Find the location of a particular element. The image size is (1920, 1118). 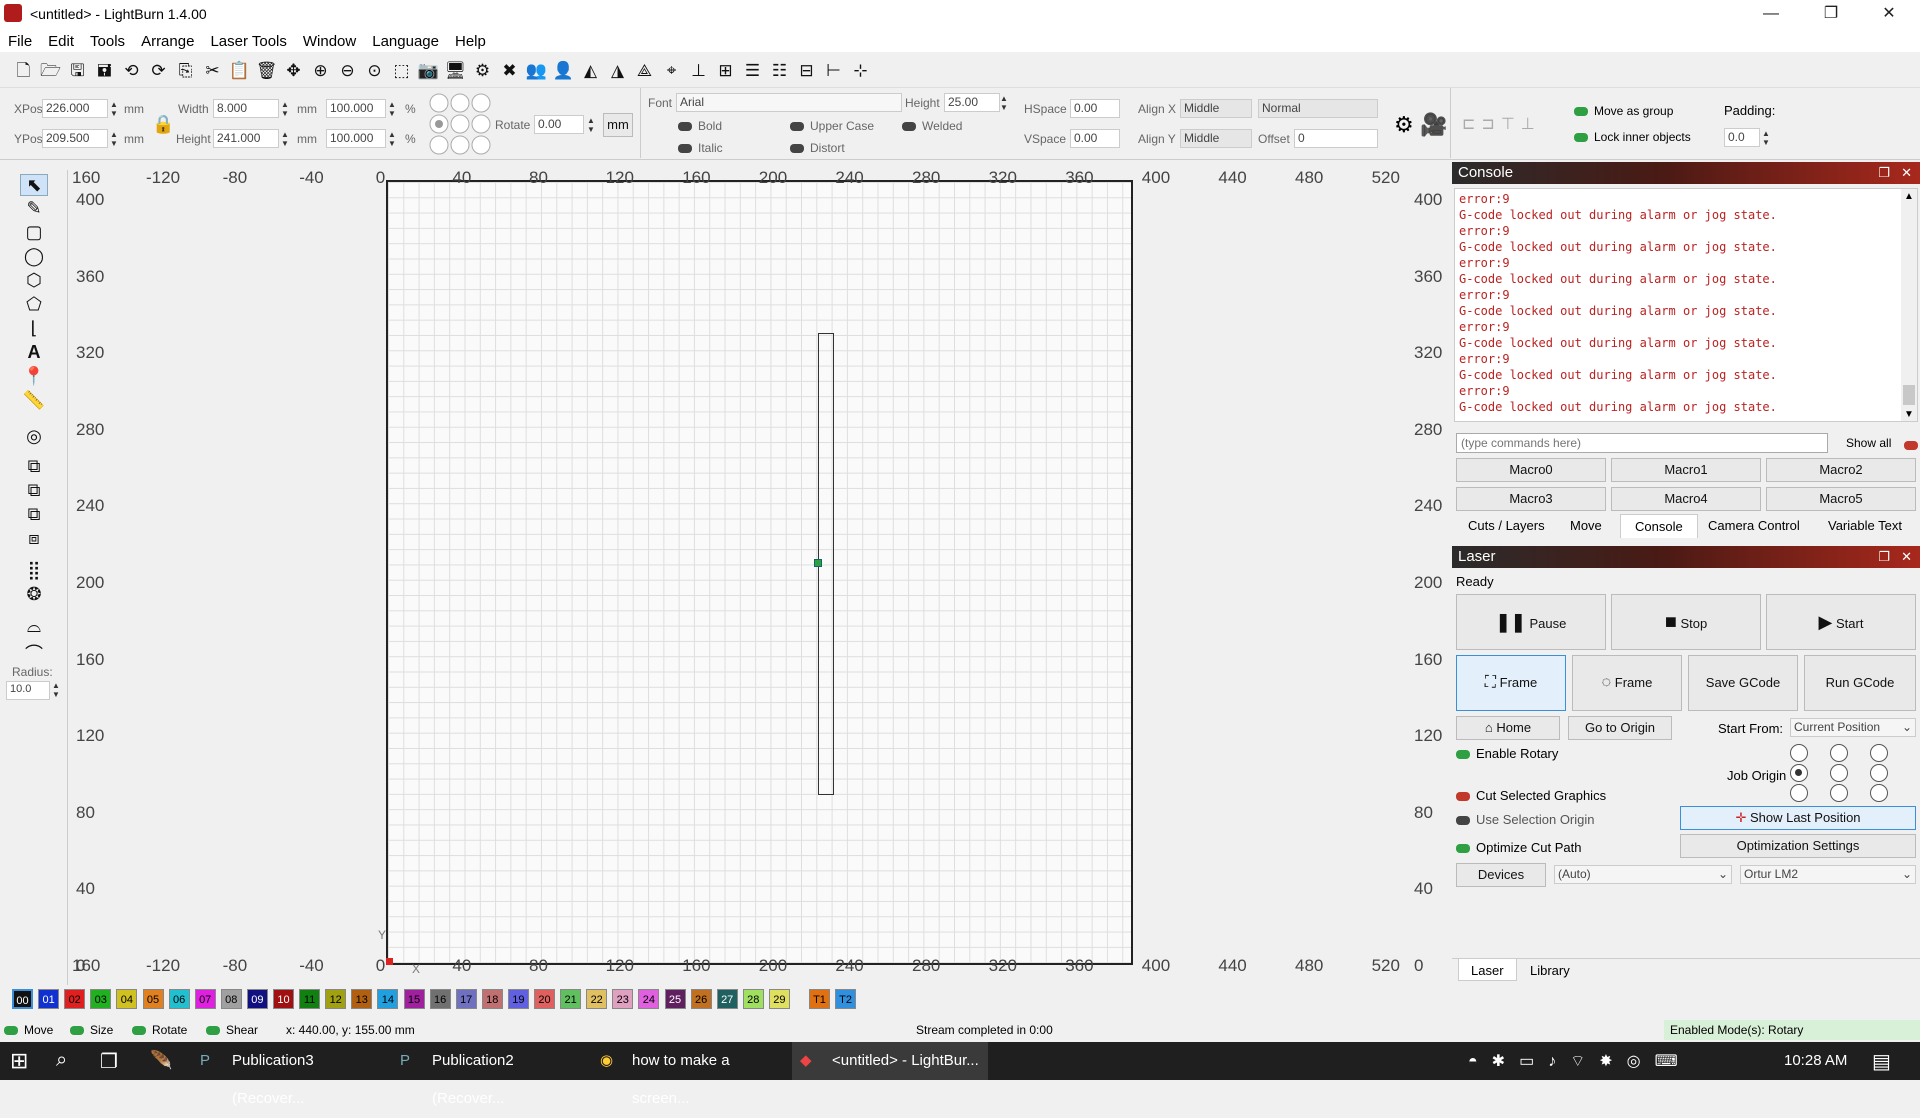

scroll-down-icon: ▼ is located at coordinates (1909, 414).